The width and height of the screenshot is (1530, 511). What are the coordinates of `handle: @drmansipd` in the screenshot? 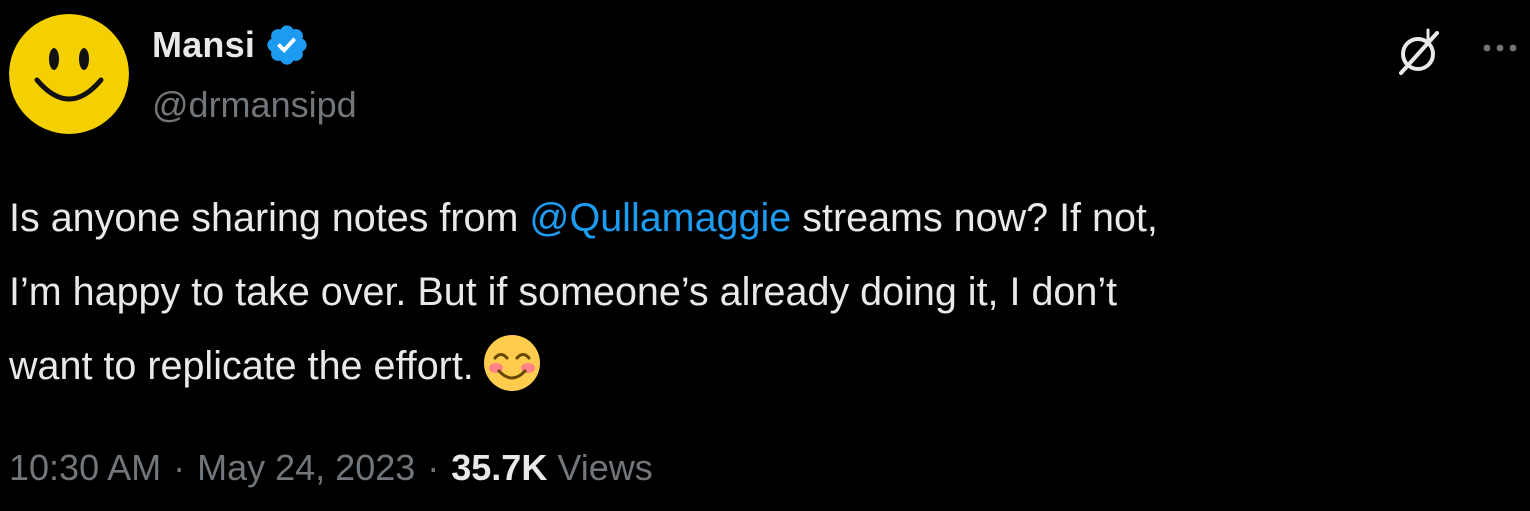 It's located at (254, 105).